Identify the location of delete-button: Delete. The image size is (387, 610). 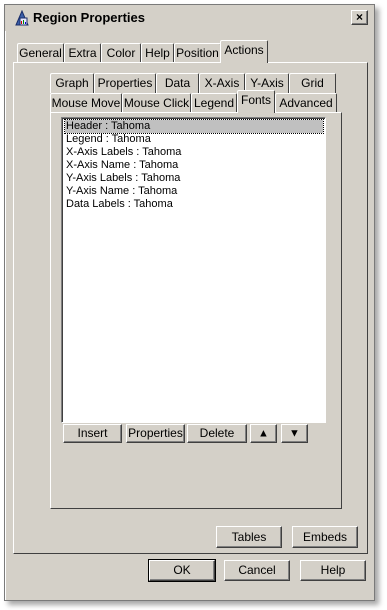
(217, 433).